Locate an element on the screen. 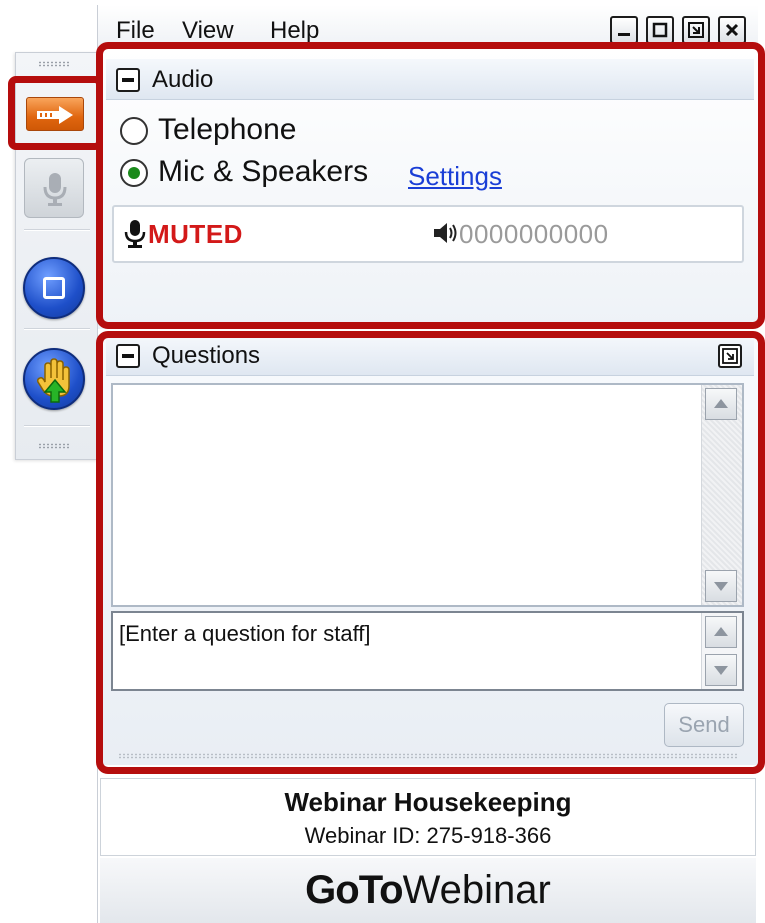 This screenshot has height=923, width=765. brand-regular: Webinar is located at coordinates (476, 890).